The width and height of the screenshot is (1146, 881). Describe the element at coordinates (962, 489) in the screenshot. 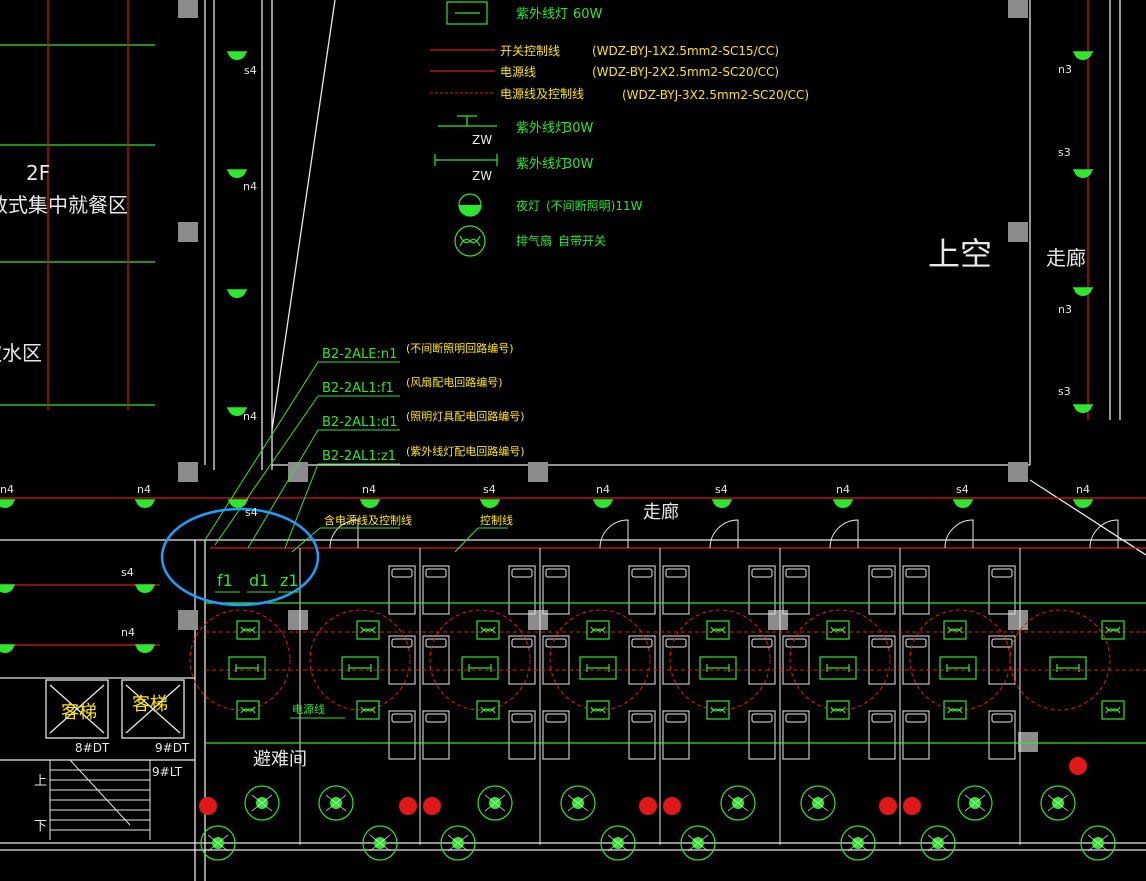

I see `tag-corridor-8: s4` at that location.